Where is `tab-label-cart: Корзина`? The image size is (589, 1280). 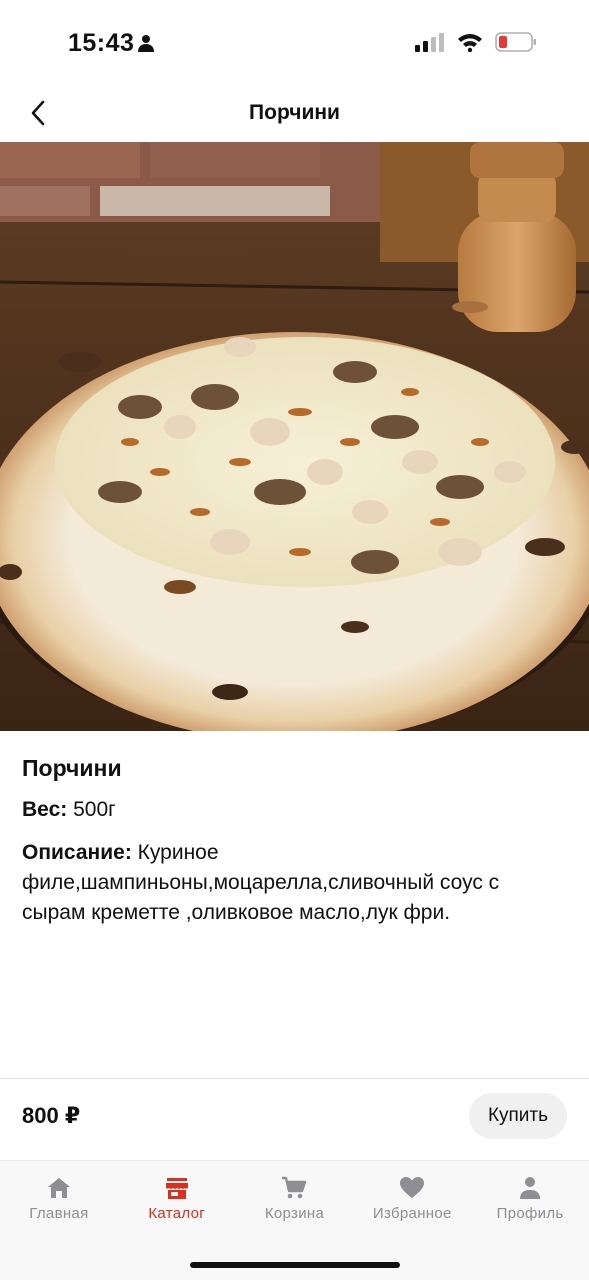
tab-label-cart: Корзина is located at coordinates (294, 1213).